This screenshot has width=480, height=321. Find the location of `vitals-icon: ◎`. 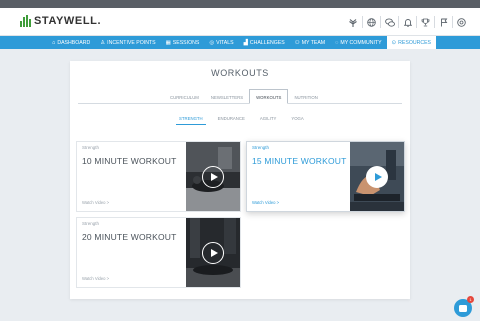

vitals-icon: ◎ is located at coordinates (212, 42).